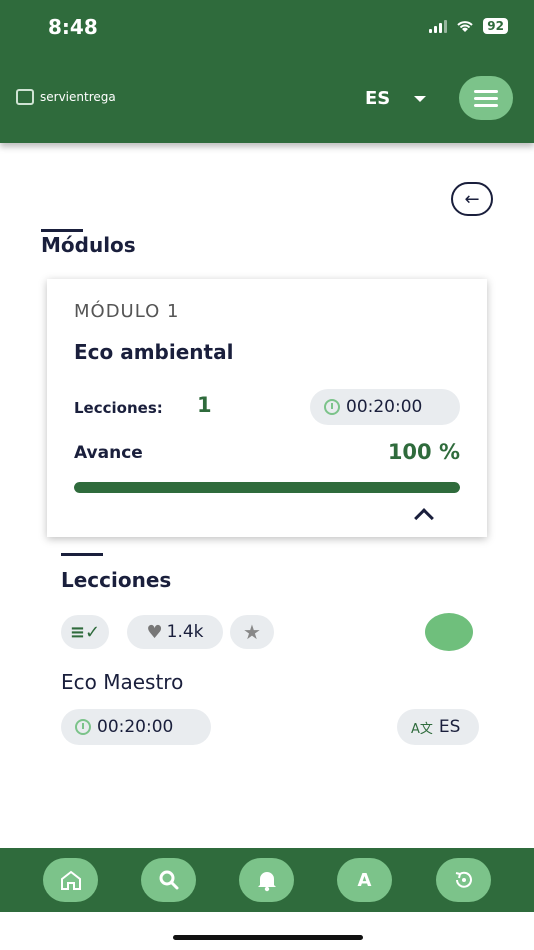 This screenshot has width=534, height=950. Describe the element at coordinates (268, 937) in the screenshot. I see `home-indicator` at that location.